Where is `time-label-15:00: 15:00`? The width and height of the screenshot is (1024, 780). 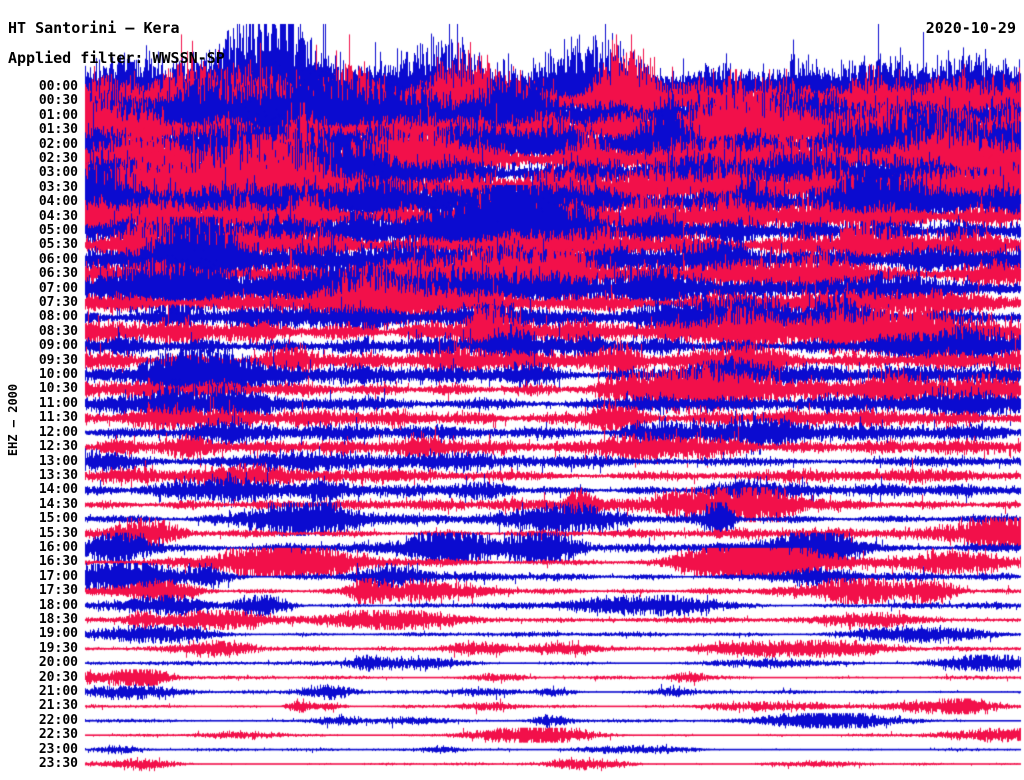
time-label-15:00: 15:00 is located at coordinates (58, 519).